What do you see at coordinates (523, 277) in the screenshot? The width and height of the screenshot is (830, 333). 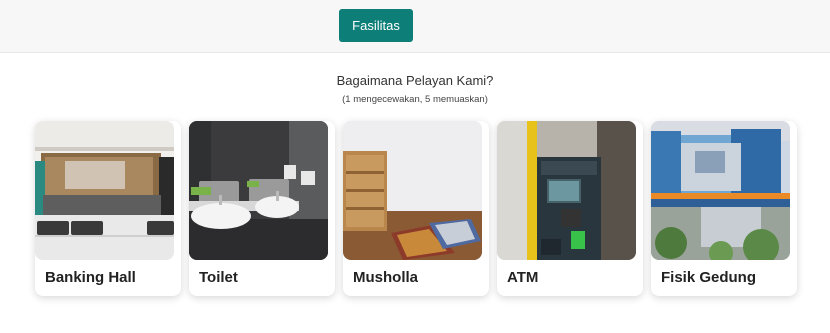 I see `card-title: ATM` at bounding box center [523, 277].